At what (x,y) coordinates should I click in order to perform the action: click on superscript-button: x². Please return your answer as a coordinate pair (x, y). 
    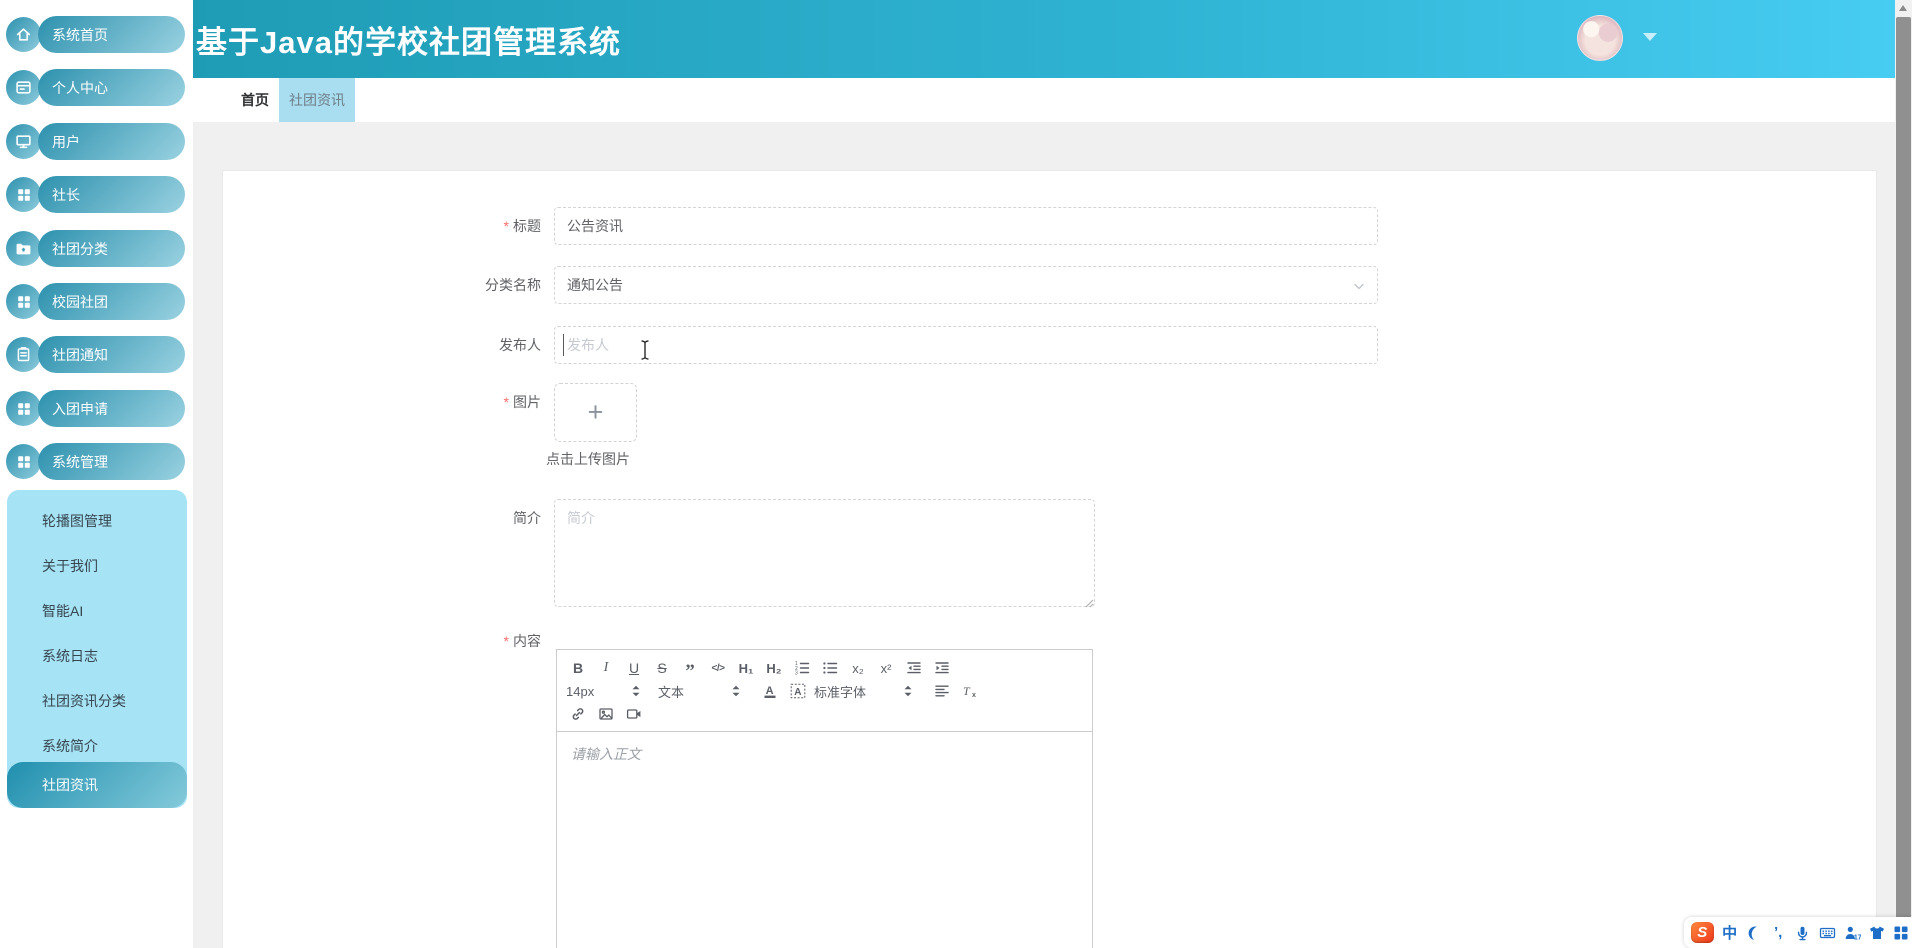
    Looking at the image, I should click on (886, 668).